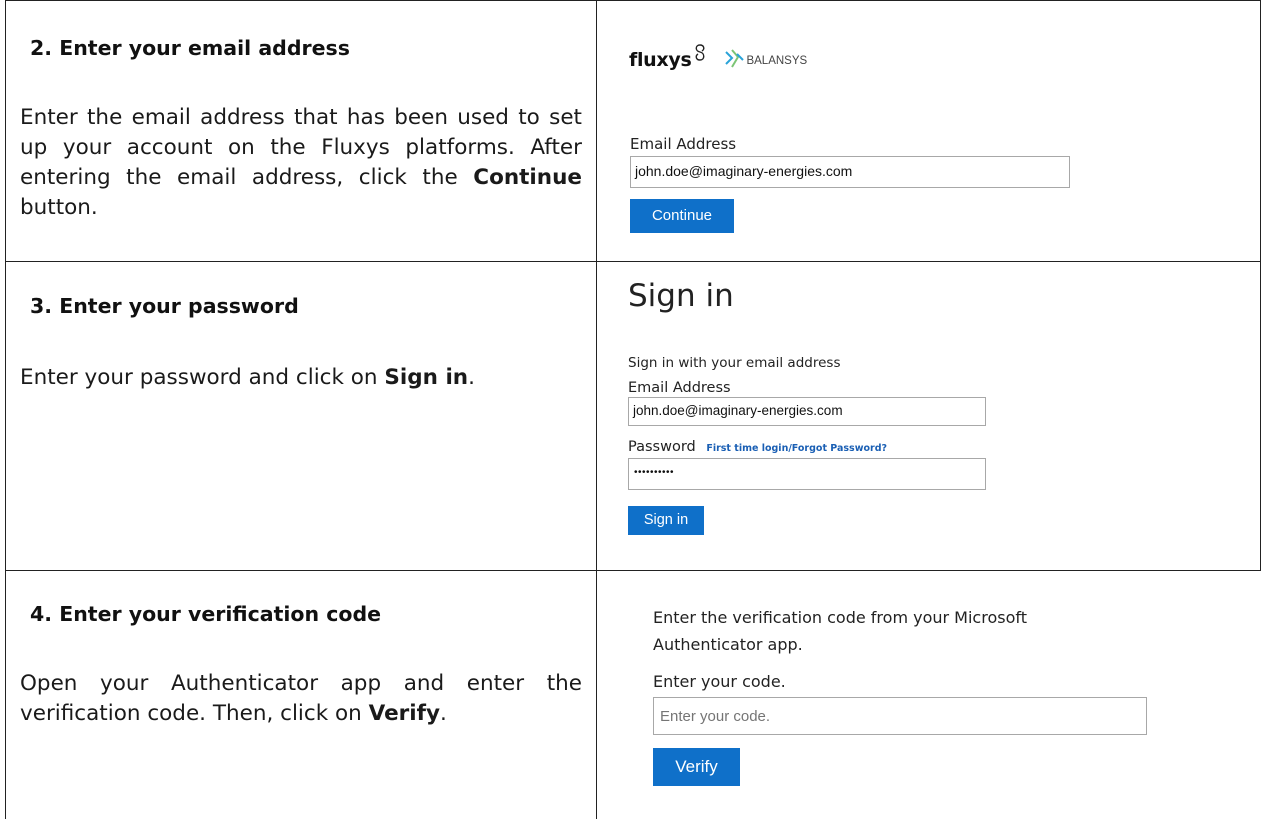  Describe the element at coordinates (681, 296) in the screenshot. I see `sign-in-heading: Sign in` at that location.